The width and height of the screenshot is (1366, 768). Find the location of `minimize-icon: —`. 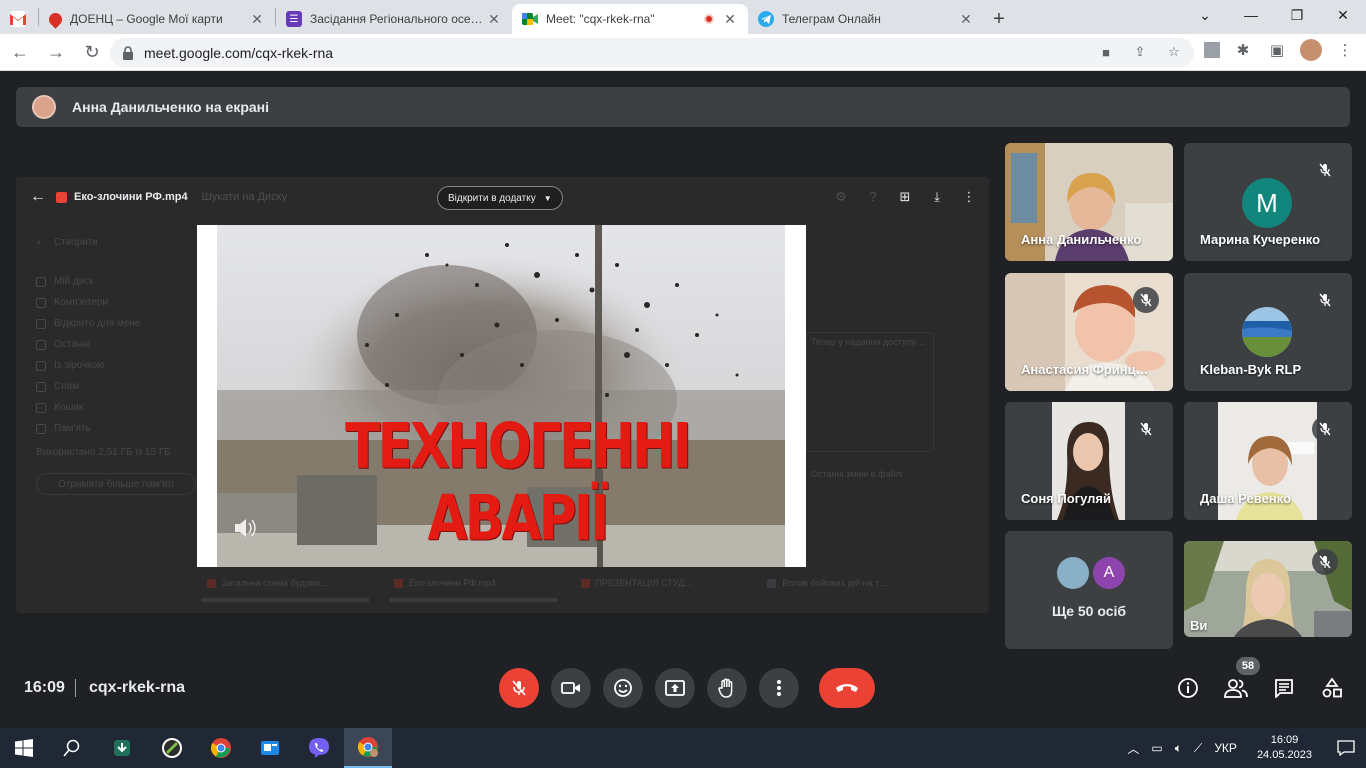

minimize-icon: — is located at coordinates (1251, 15).